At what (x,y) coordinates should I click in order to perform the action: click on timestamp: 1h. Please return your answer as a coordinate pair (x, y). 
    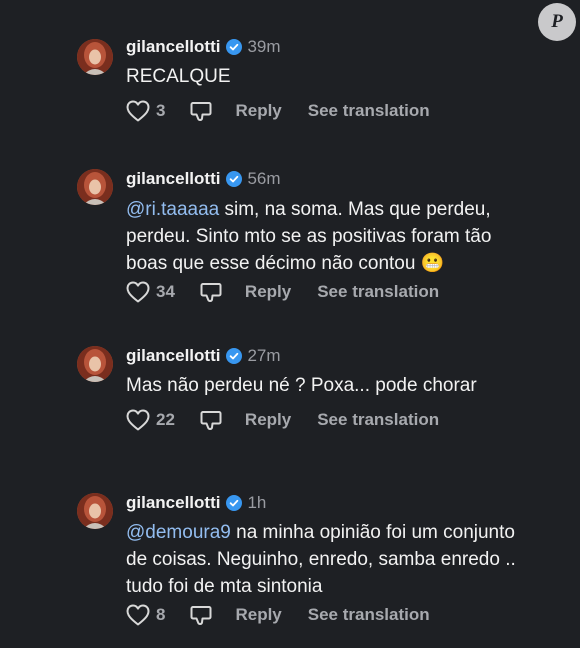
    Looking at the image, I should click on (257, 502).